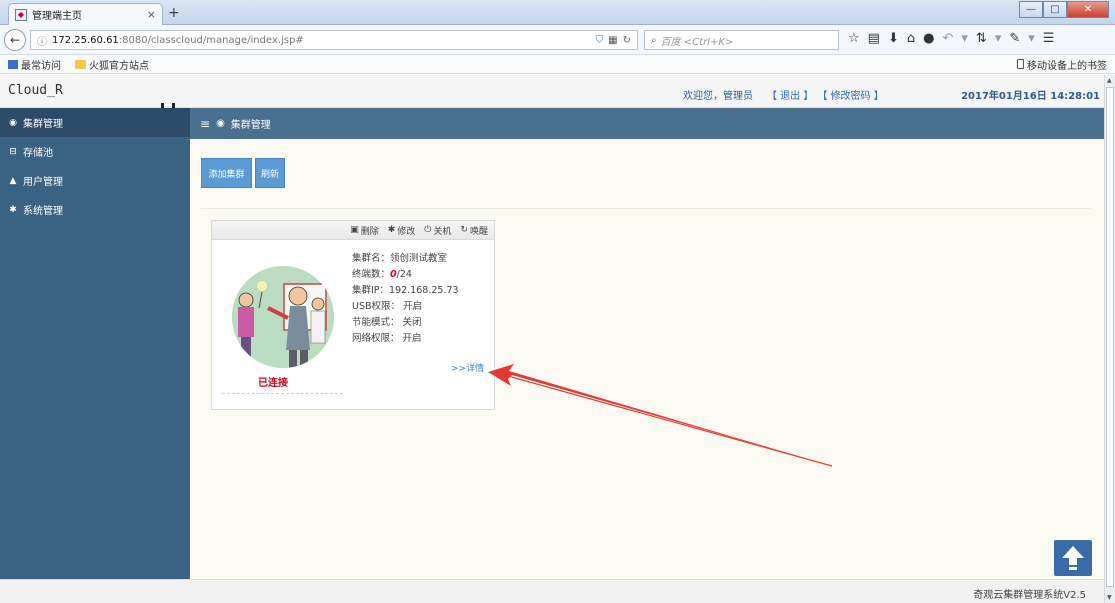 This screenshot has width=1115, height=603. I want to click on star-icon: ☆, so click(854, 38).